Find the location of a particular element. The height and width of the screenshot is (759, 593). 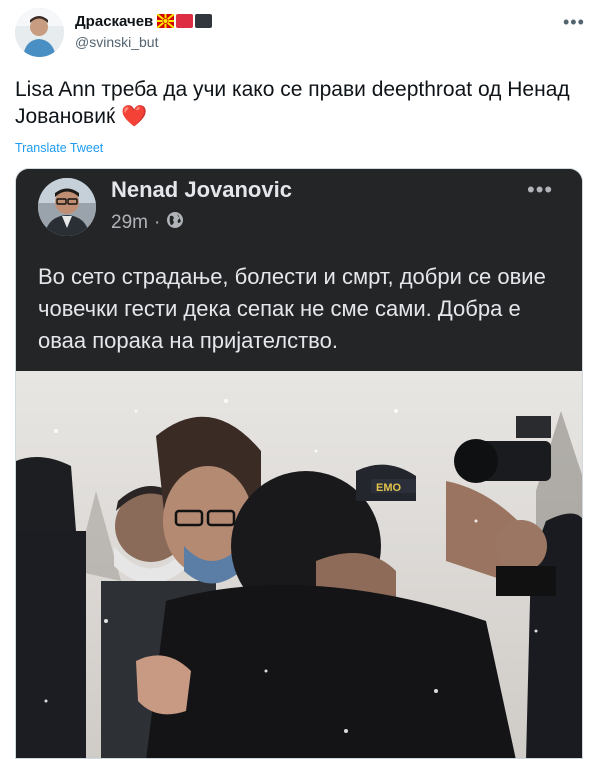

tweet-author: Драскачев @svinski_but is located at coordinates (144, 31).